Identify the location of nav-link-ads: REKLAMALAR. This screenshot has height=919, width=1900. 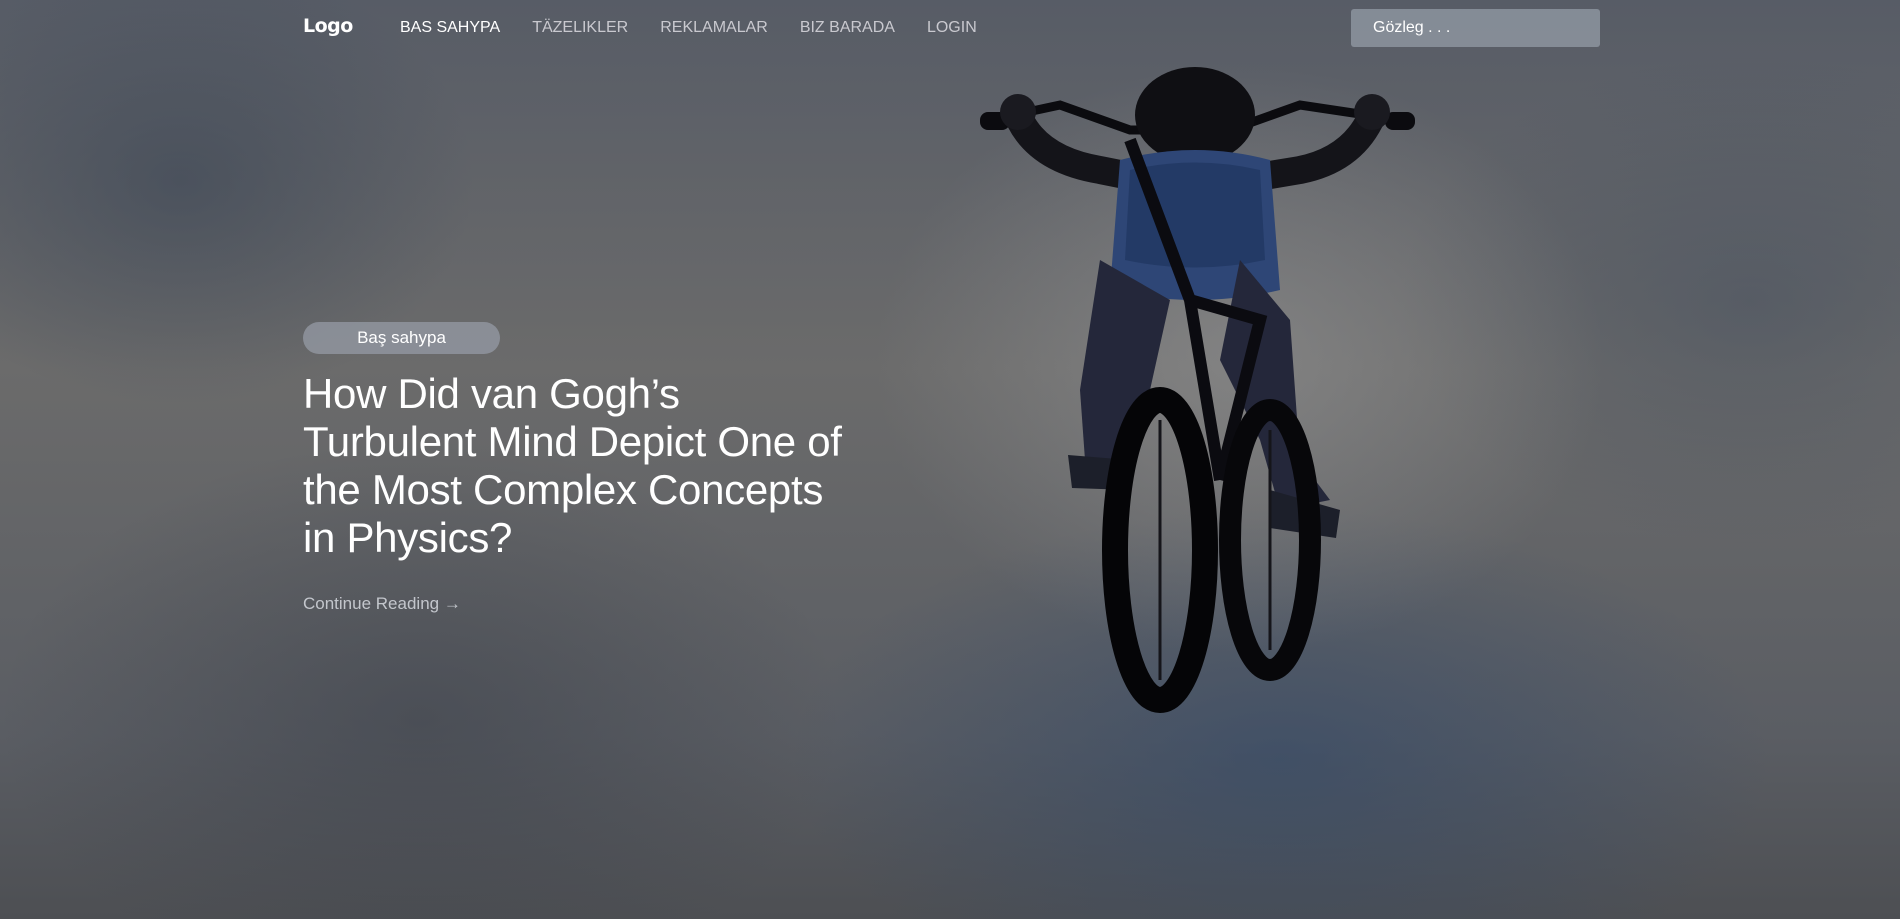
(714, 28).